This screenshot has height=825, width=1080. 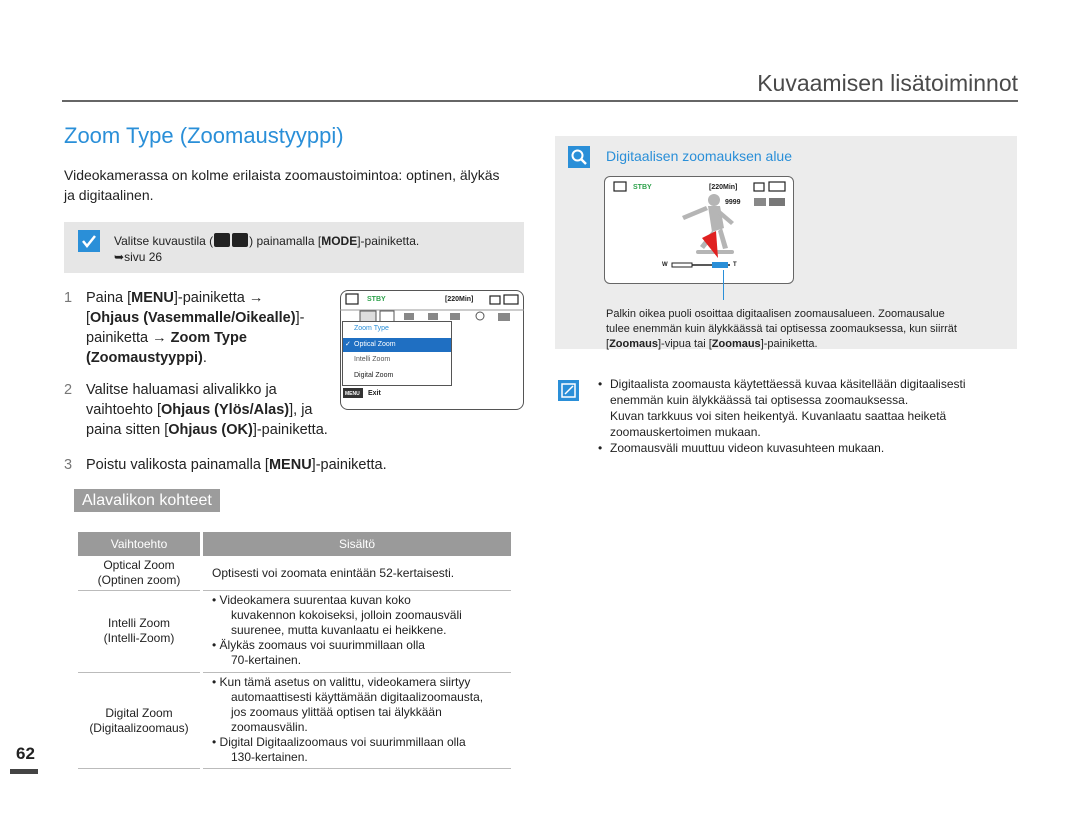 What do you see at coordinates (210, 430) in the screenshot?
I see `control-label: Ohjaus (OK)` at bounding box center [210, 430].